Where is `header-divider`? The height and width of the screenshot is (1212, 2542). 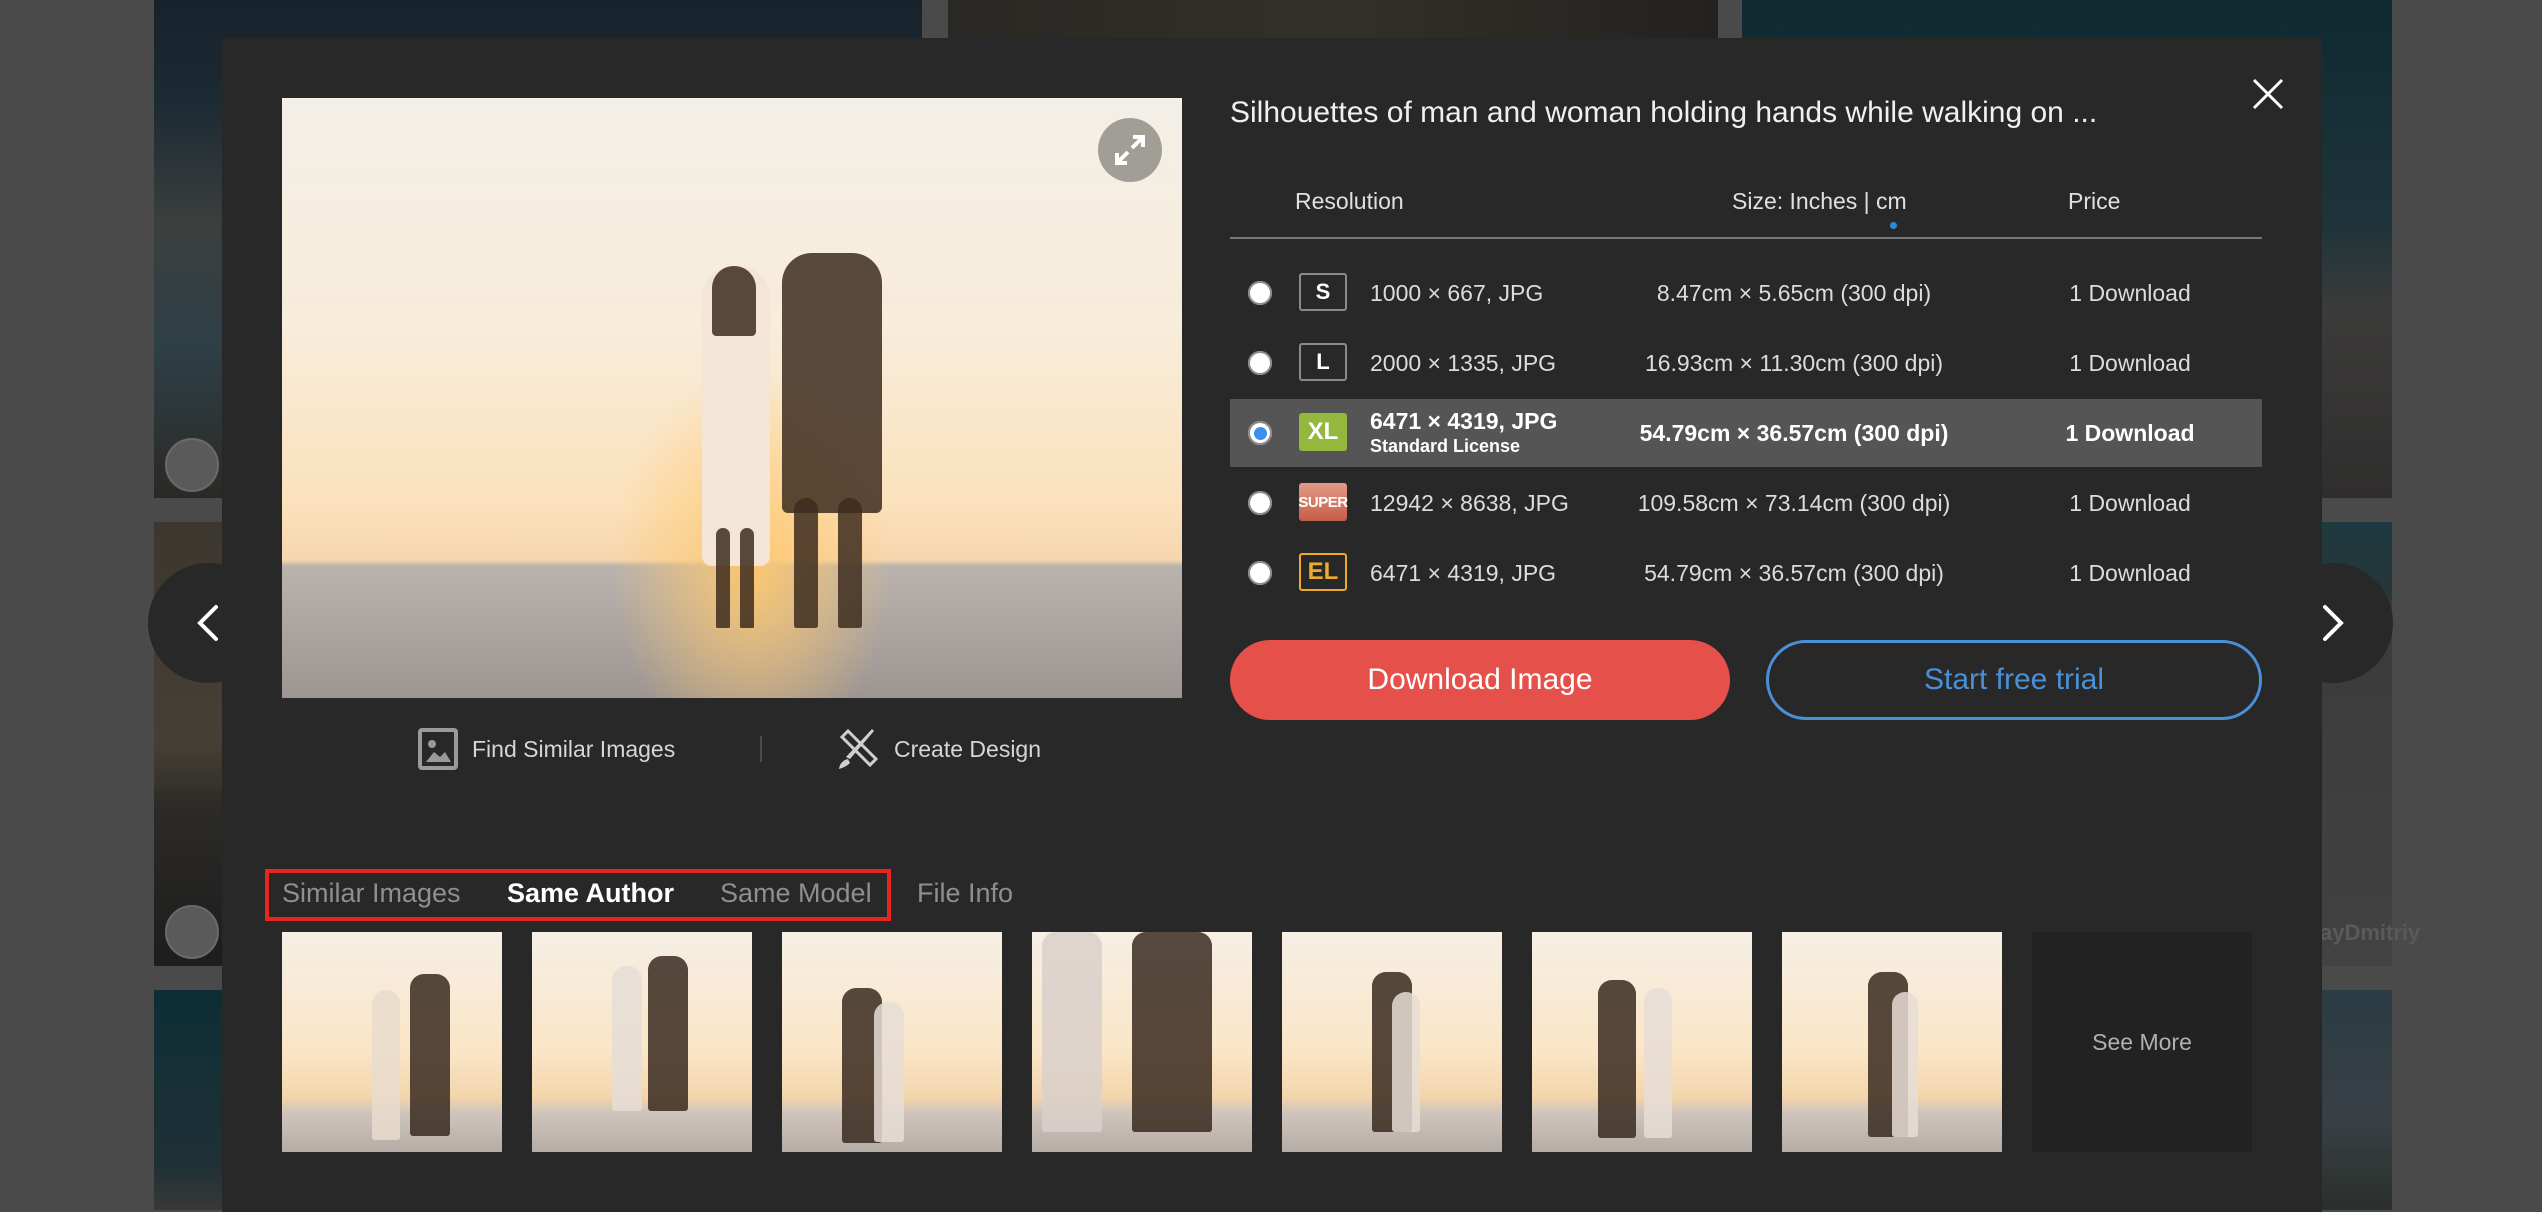 header-divider is located at coordinates (1746, 238).